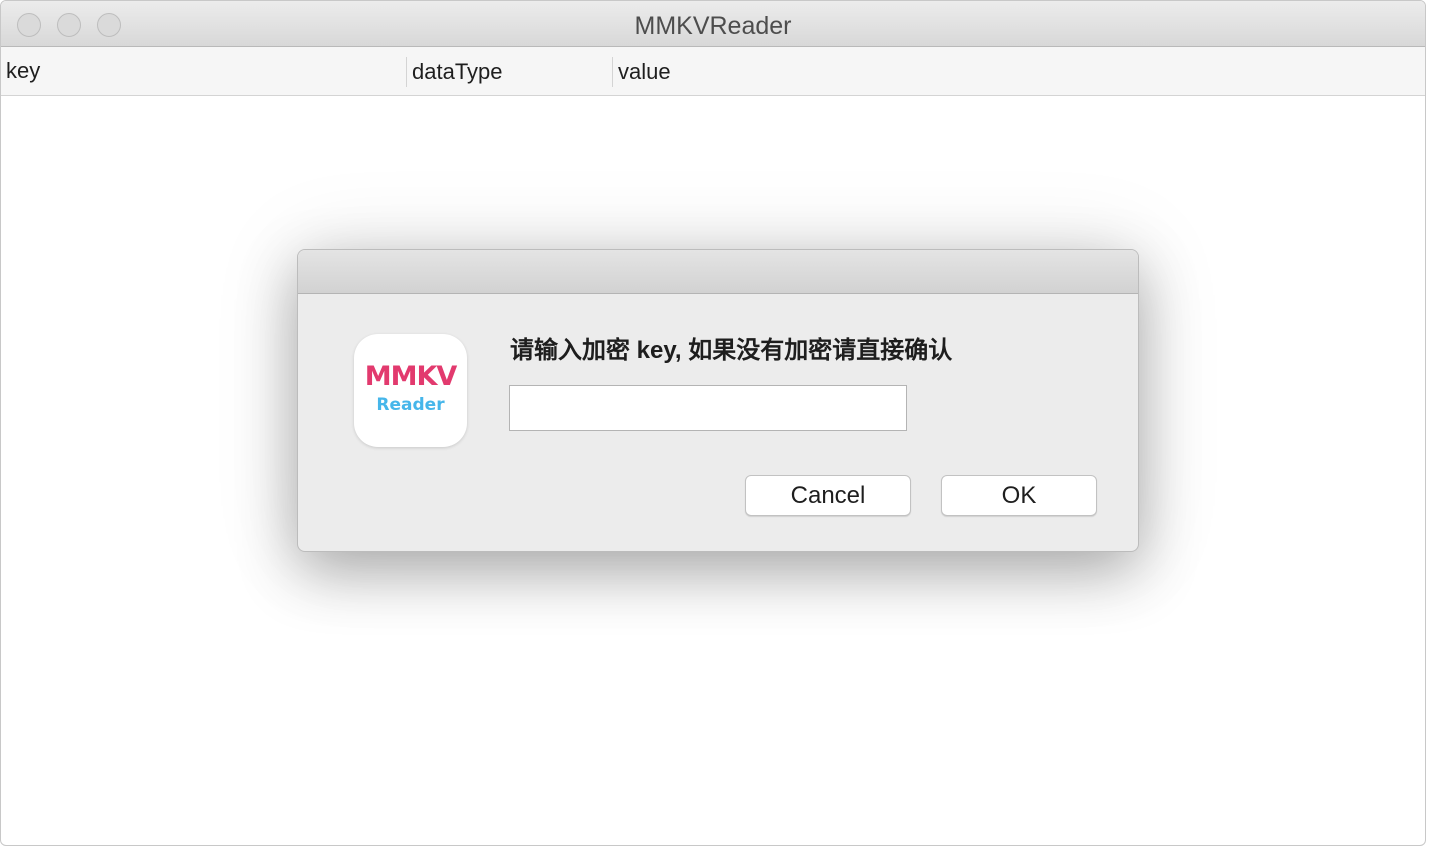 Image resolution: width=1430 pixels, height=850 pixels. What do you see at coordinates (718, 272) in the screenshot?
I see `dialog-titlebar` at bounding box center [718, 272].